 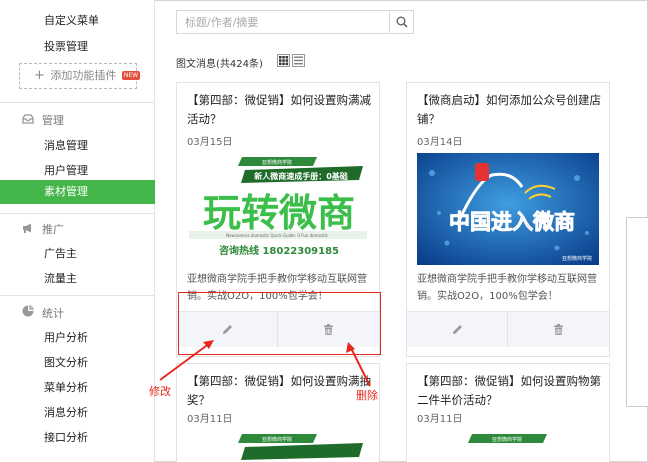 What do you see at coordinates (278, 412) in the screenshot?
I see `article-card: 【第四部：微促销】如何设置购满抽奖？ 03月11日 亚想微商学院` at bounding box center [278, 412].